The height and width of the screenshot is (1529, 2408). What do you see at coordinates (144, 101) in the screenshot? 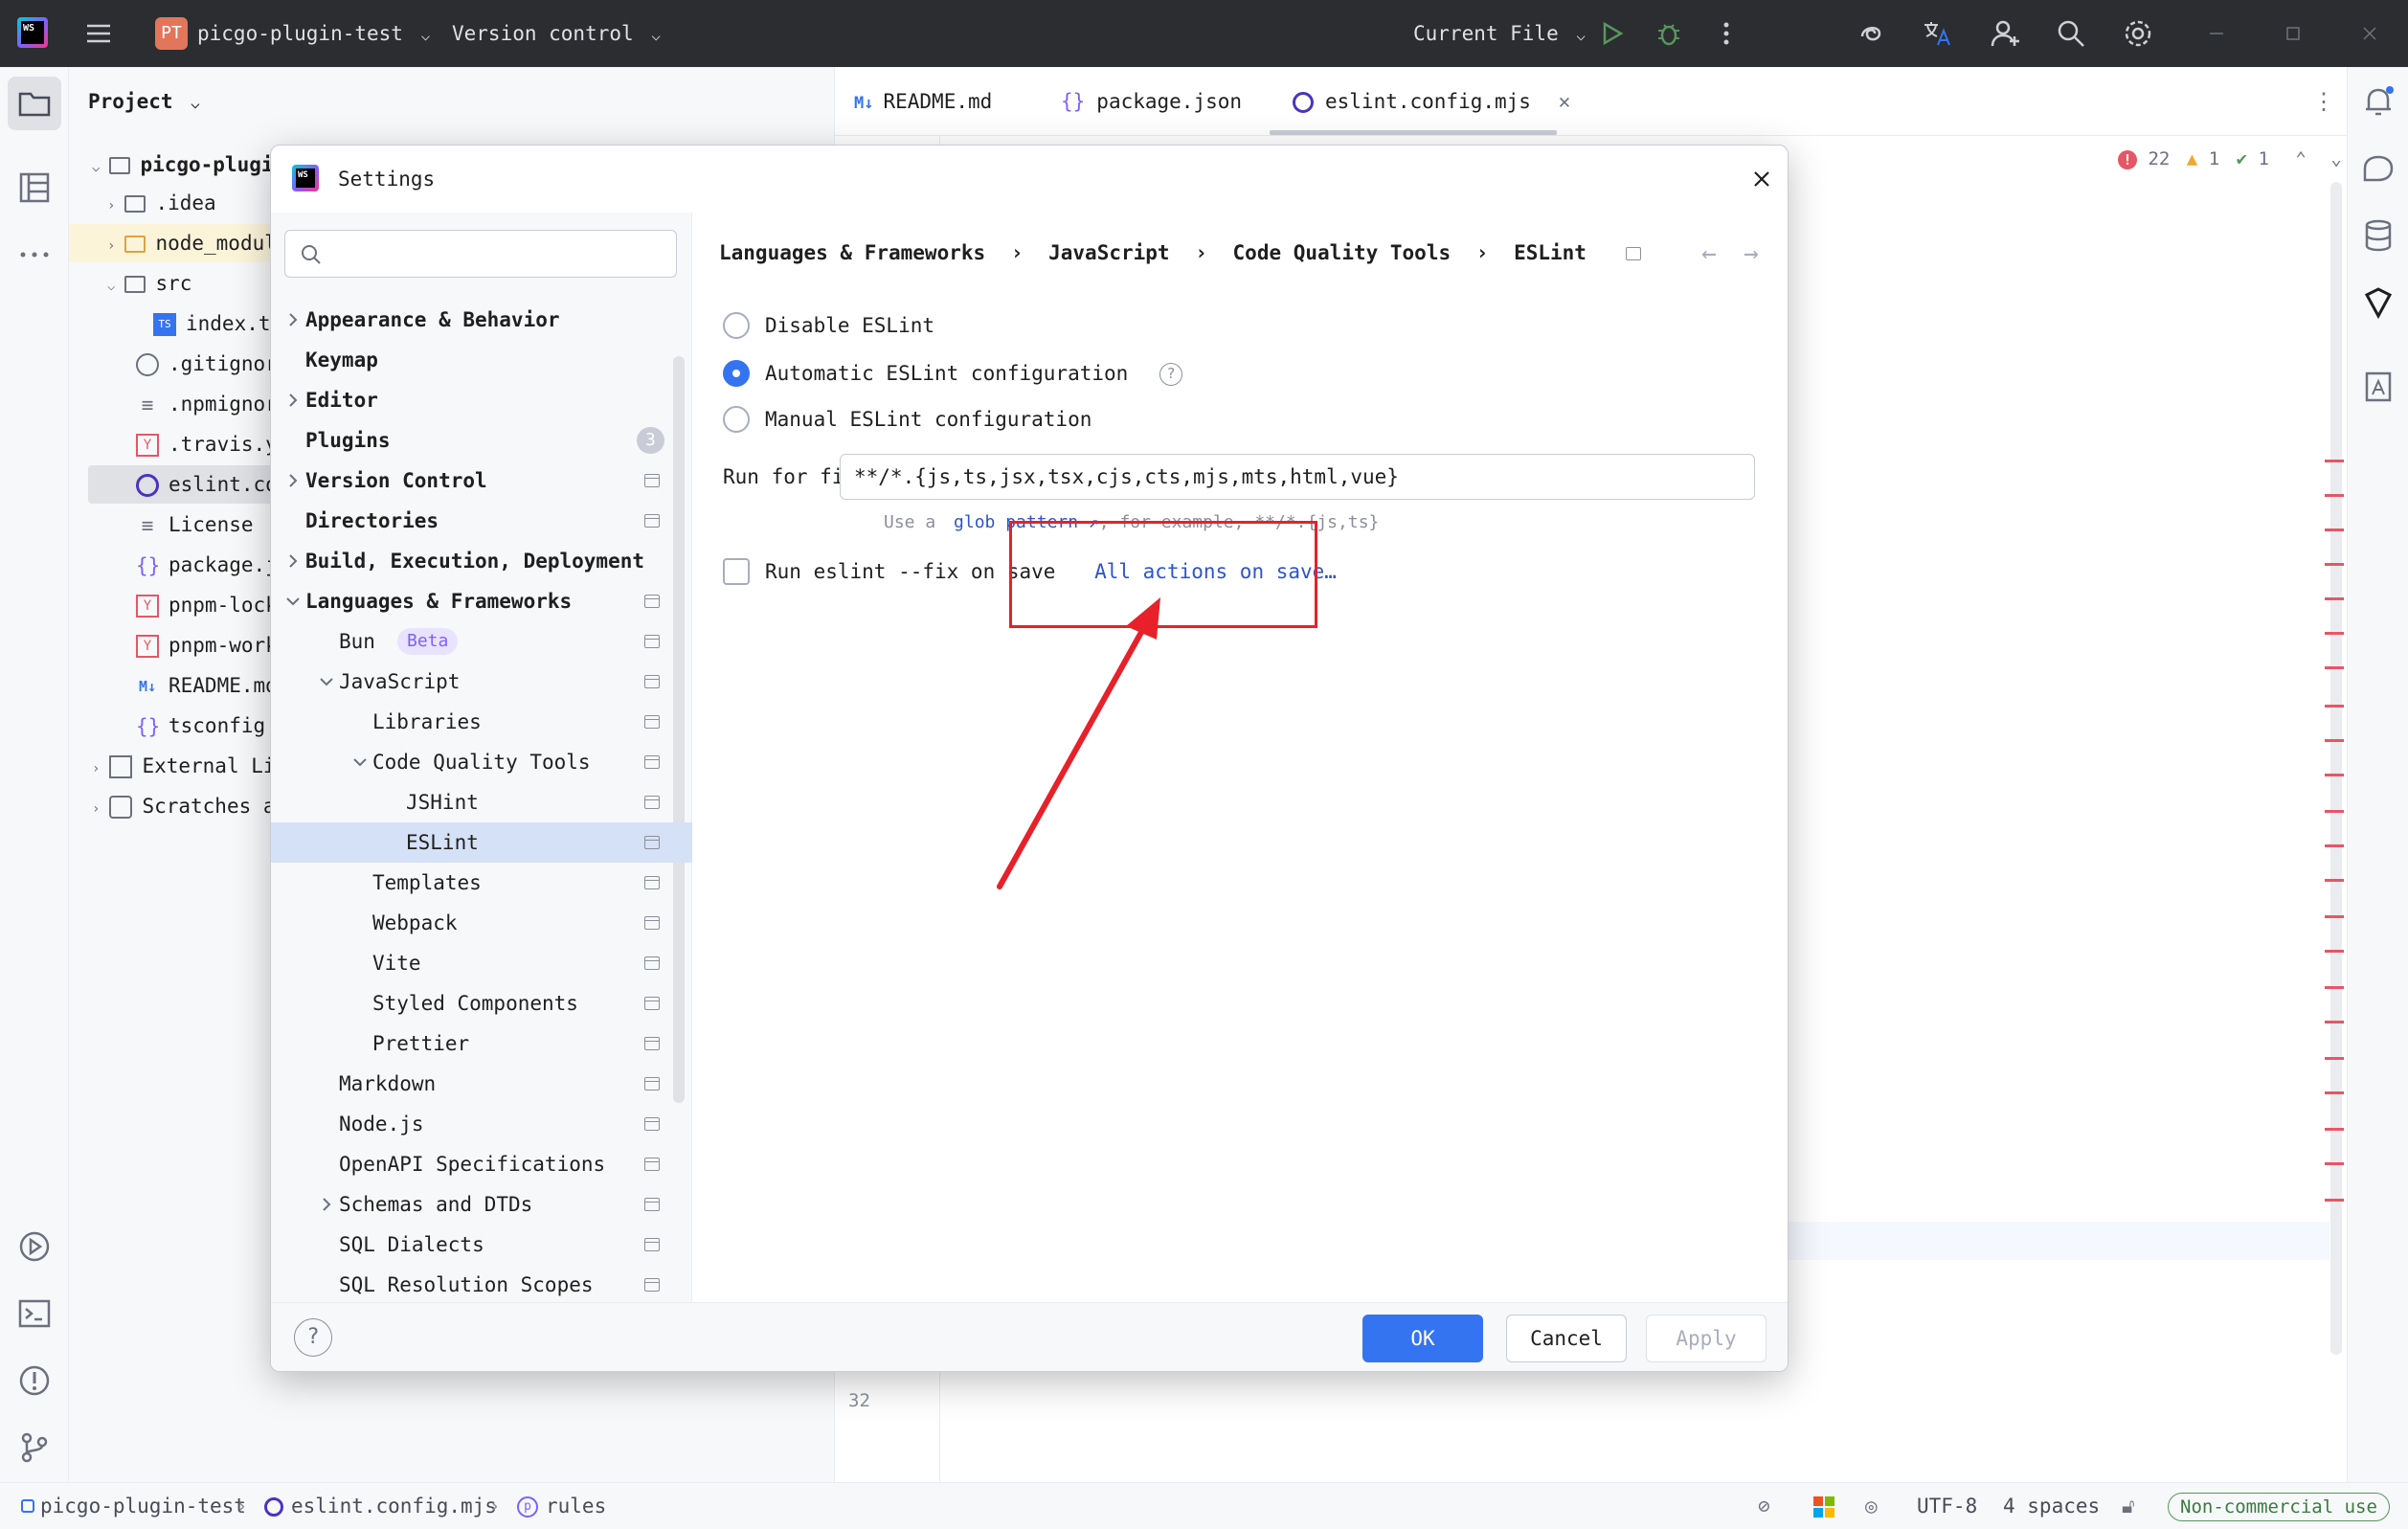
I see `project-panel-header: Project ⌵` at bounding box center [144, 101].